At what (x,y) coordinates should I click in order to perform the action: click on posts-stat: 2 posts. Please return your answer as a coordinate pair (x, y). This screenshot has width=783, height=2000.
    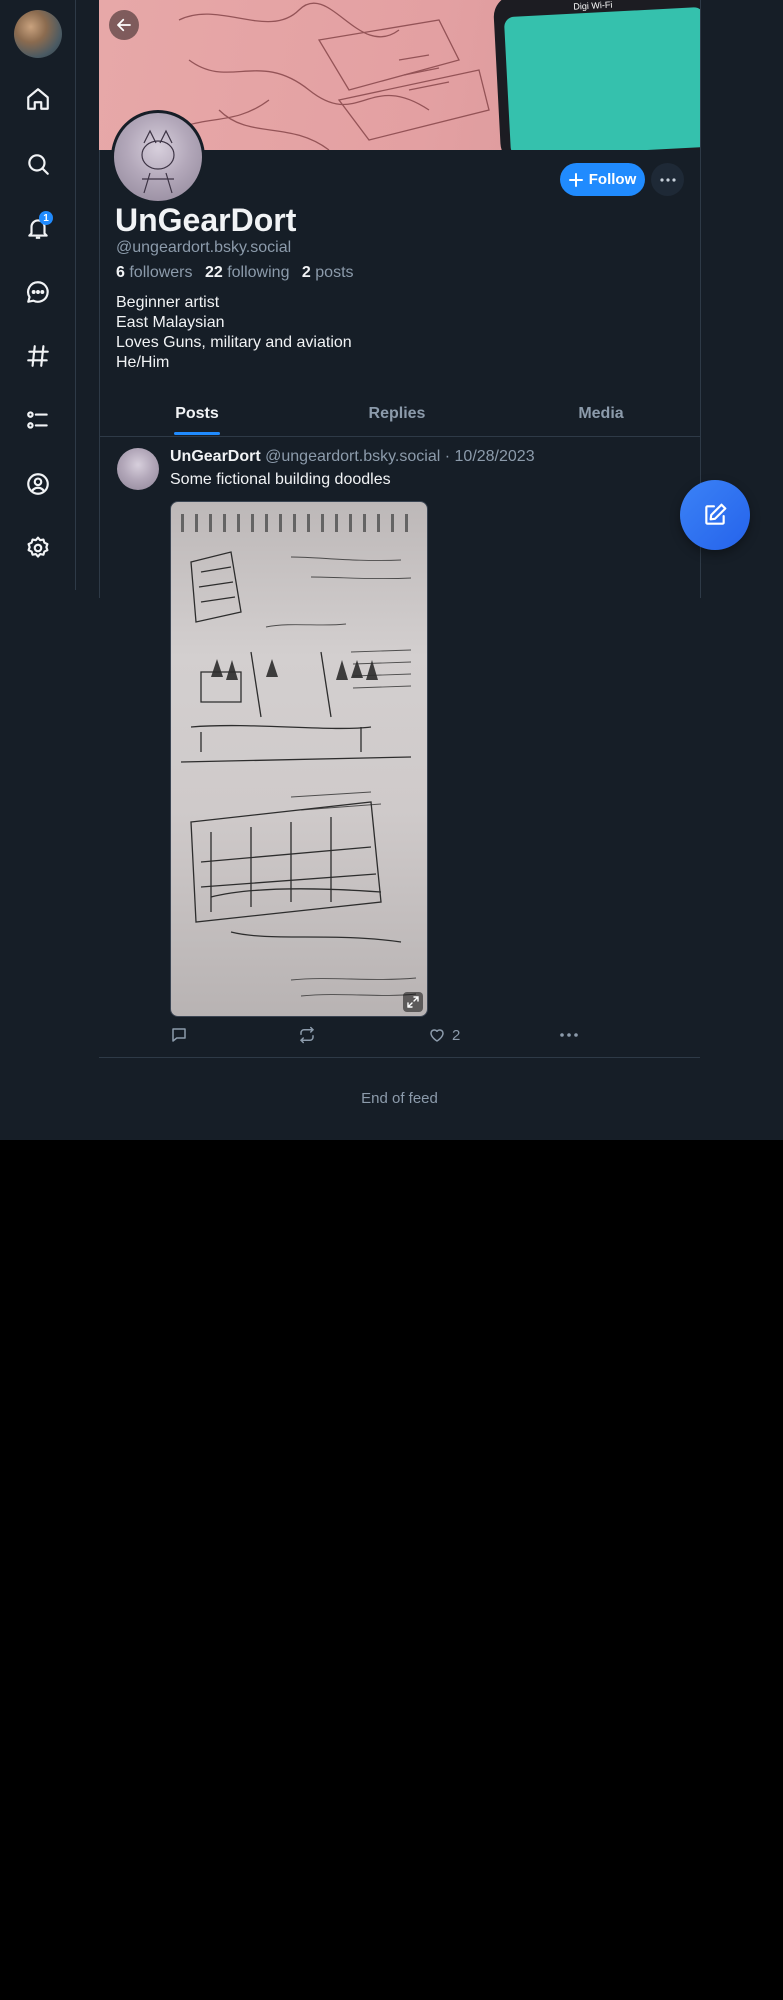
    Looking at the image, I should click on (328, 272).